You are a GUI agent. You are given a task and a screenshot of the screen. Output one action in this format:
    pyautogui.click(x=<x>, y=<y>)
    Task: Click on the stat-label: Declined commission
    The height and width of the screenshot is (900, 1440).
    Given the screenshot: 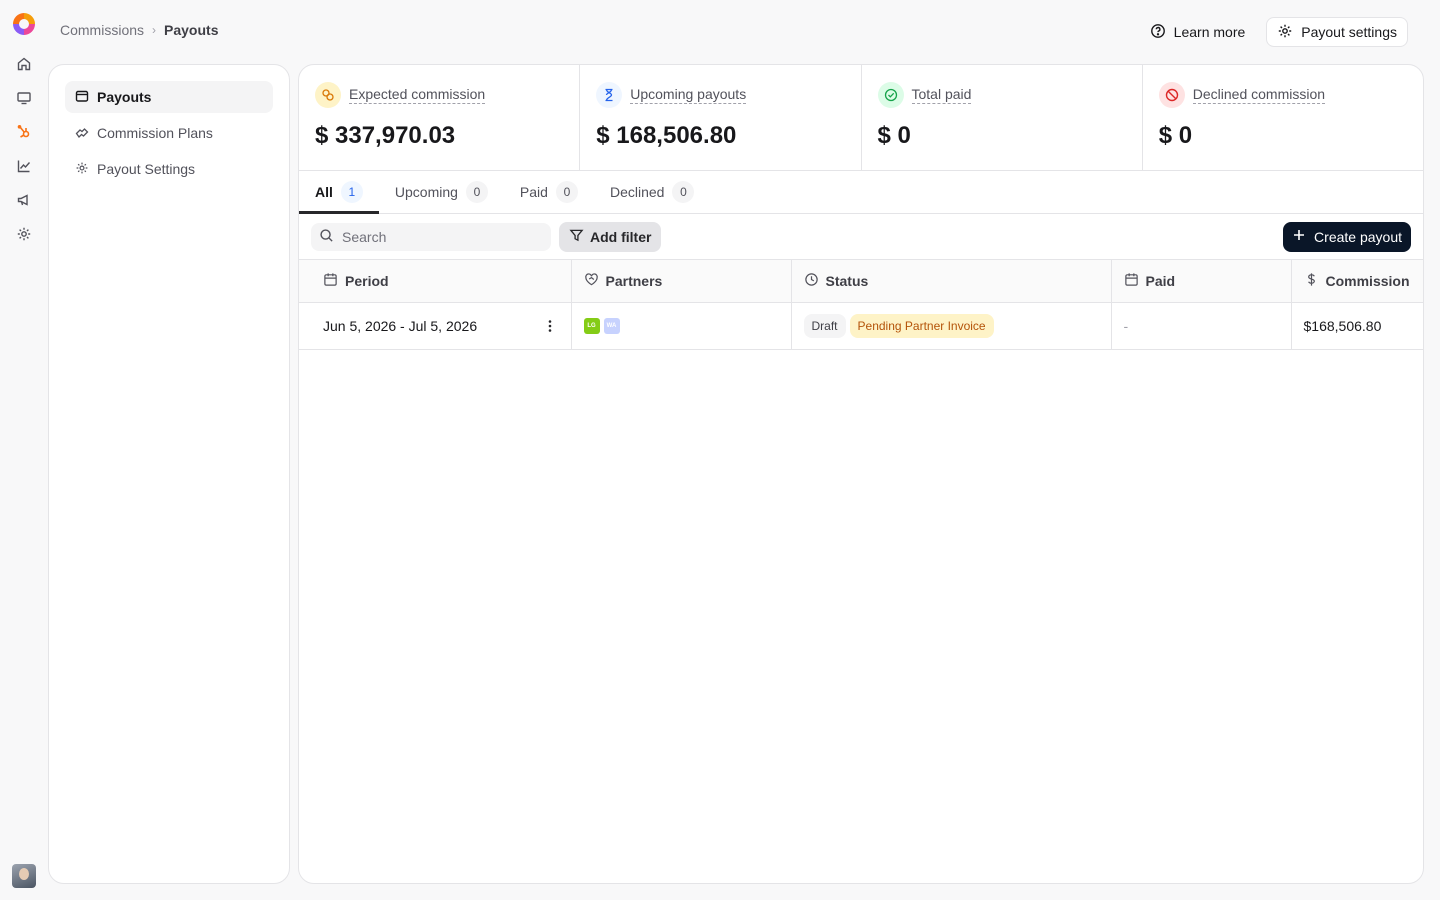 What is the action you would take?
    pyautogui.click(x=1259, y=95)
    